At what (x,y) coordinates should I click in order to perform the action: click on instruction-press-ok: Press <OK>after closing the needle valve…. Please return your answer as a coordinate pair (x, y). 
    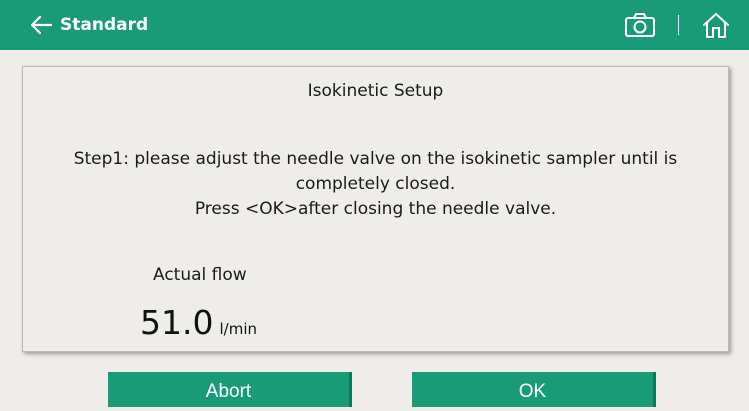
    Looking at the image, I should click on (375, 209).